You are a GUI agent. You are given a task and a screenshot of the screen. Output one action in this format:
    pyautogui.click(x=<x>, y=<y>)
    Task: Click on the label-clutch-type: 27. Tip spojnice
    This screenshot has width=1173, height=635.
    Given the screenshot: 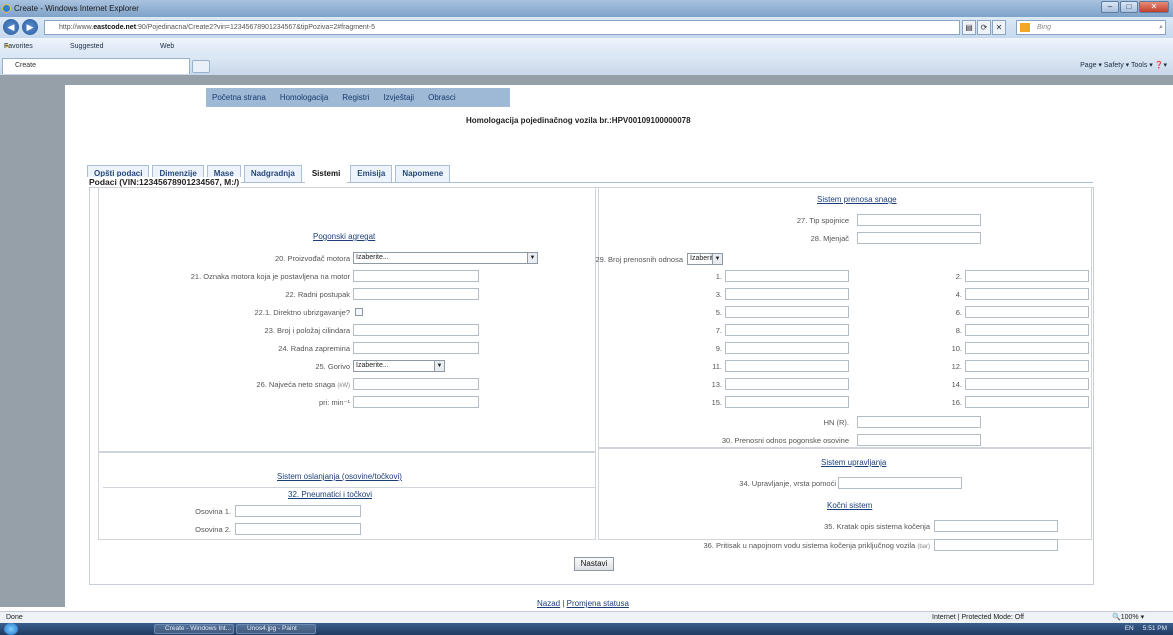 What is the action you would take?
    pyautogui.click(x=822, y=220)
    